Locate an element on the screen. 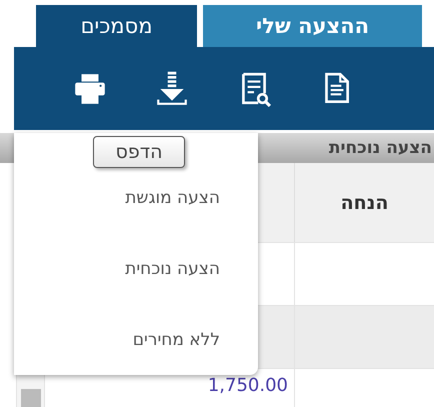 This screenshot has height=407, width=434. column-header: הנחה is located at coordinates (364, 202).